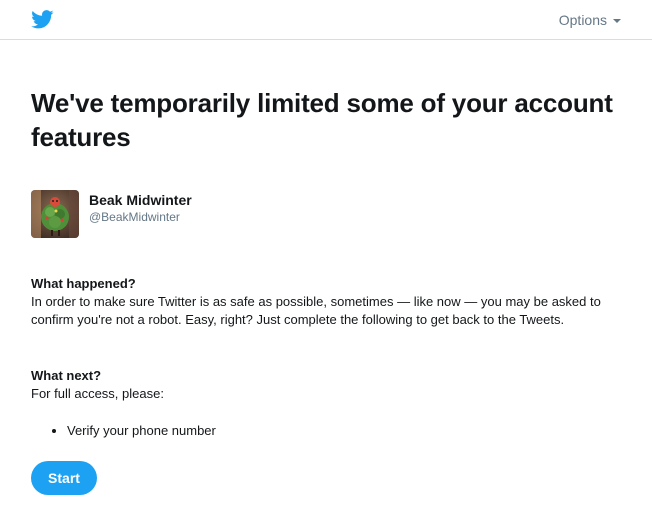 This screenshot has width=652, height=523. What do you see at coordinates (582, 20) in the screenshot?
I see `options-label: Options` at bounding box center [582, 20].